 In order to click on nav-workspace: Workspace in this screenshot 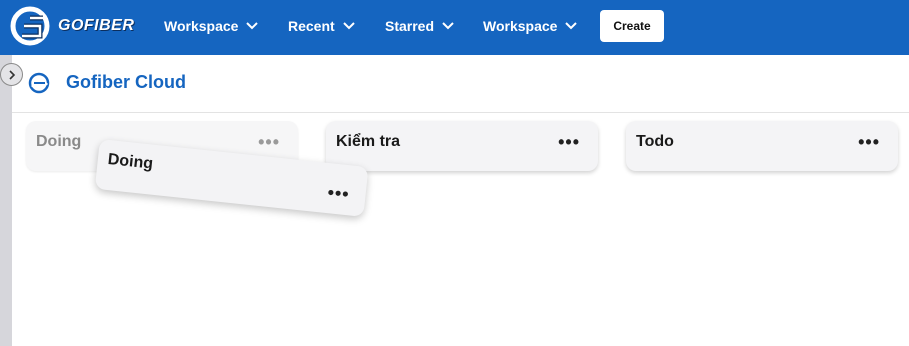, I will do `click(211, 26)`.